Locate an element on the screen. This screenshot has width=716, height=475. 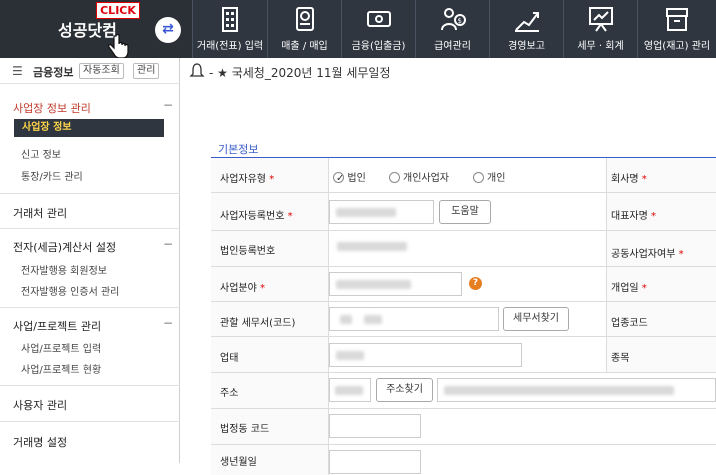
category-input is located at coordinates (425, 355).